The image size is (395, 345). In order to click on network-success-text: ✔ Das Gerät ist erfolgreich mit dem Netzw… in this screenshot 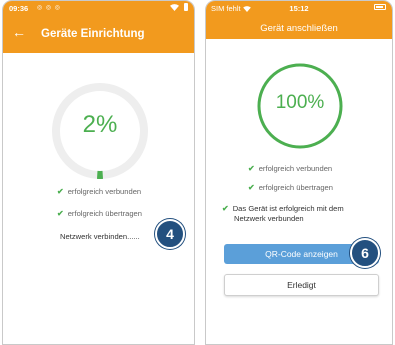, I will do `click(283, 214)`.